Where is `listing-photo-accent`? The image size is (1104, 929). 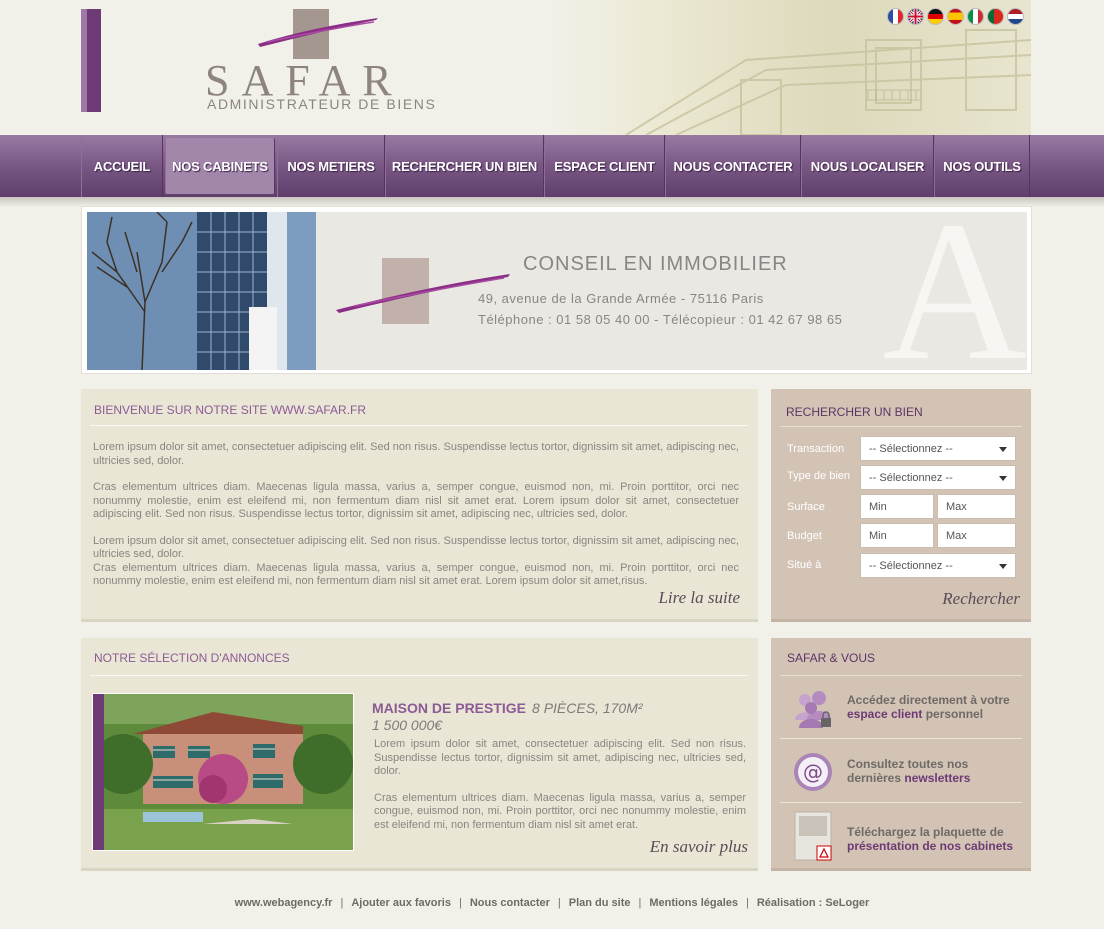 listing-photo-accent is located at coordinates (98, 772).